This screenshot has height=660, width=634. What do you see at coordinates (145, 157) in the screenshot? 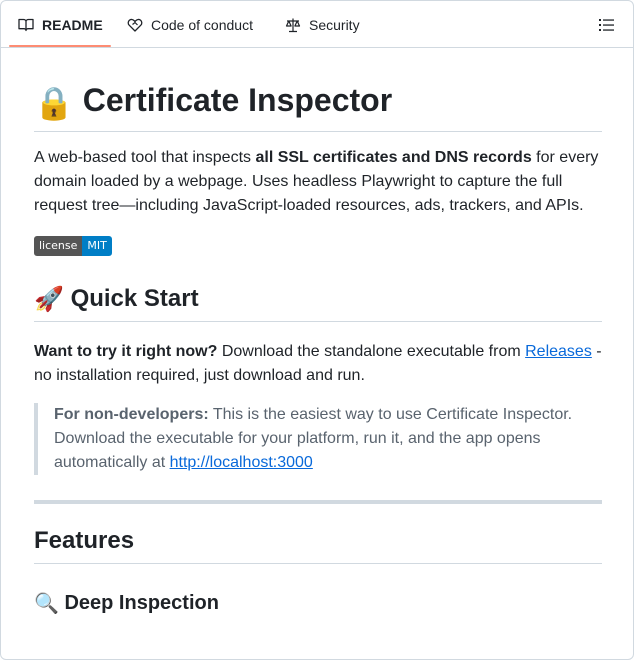
I see `intro-text-start: A web-based tool that inspects` at bounding box center [145, 157].